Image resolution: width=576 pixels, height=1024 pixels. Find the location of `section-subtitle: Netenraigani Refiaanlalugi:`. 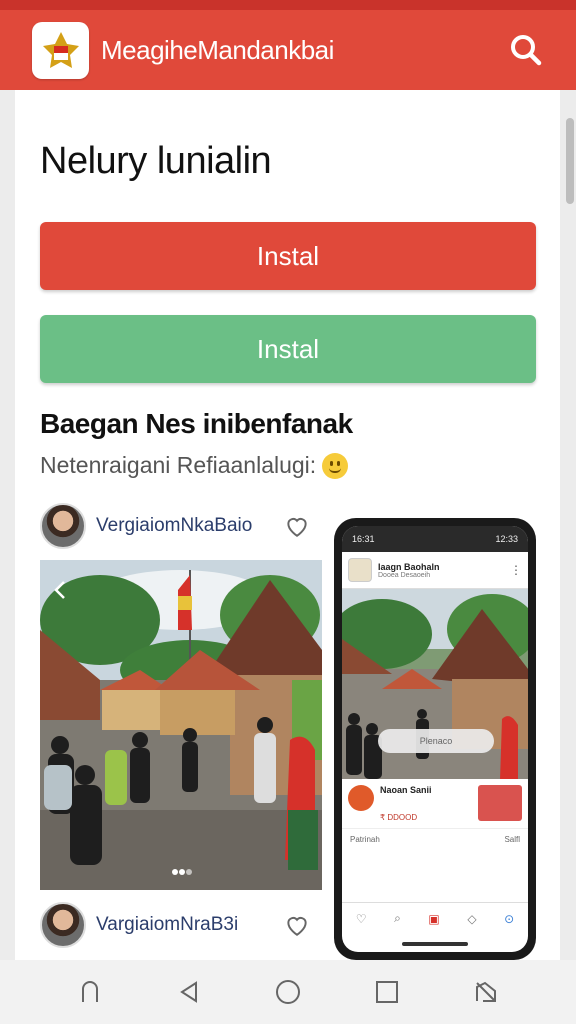

section-subtitle: Netenraigani Refiaanlalugi: is located at coordinates (194, 465).